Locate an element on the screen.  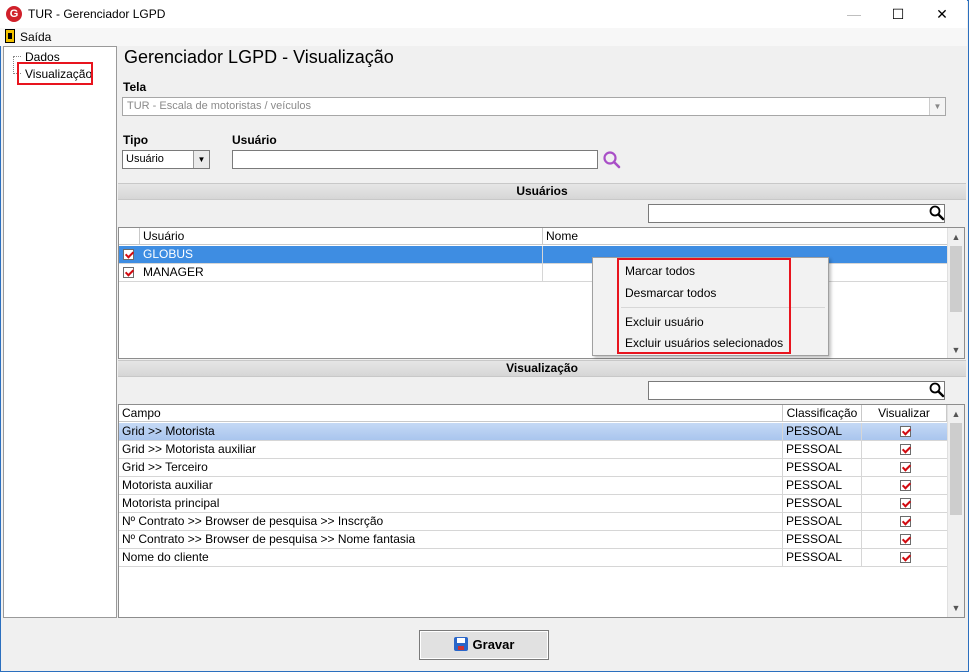
table-row: Grid >> Terceiro PESSOAL is located at coordinates (533, 468).